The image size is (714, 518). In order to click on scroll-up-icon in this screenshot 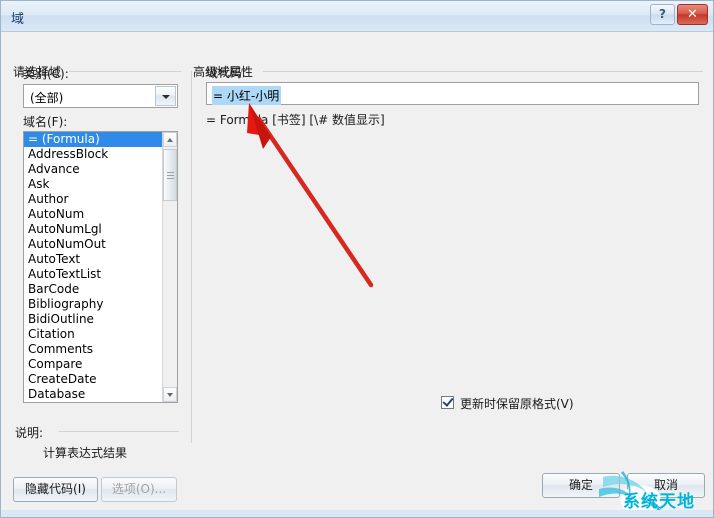, I will do `click(170, 139)`.